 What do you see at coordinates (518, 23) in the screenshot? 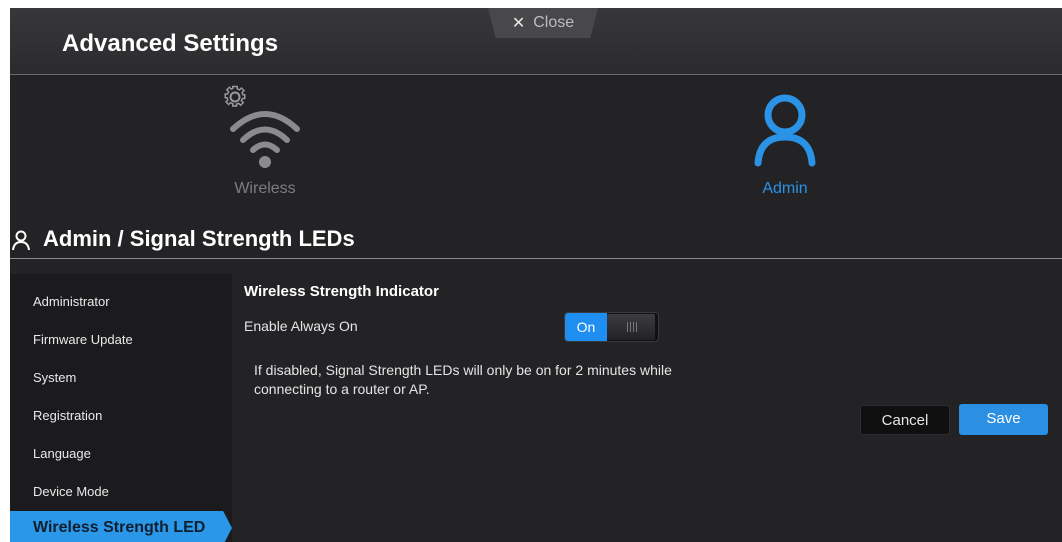
I see `close-icon: ✕` at bounding box center [518, 23].